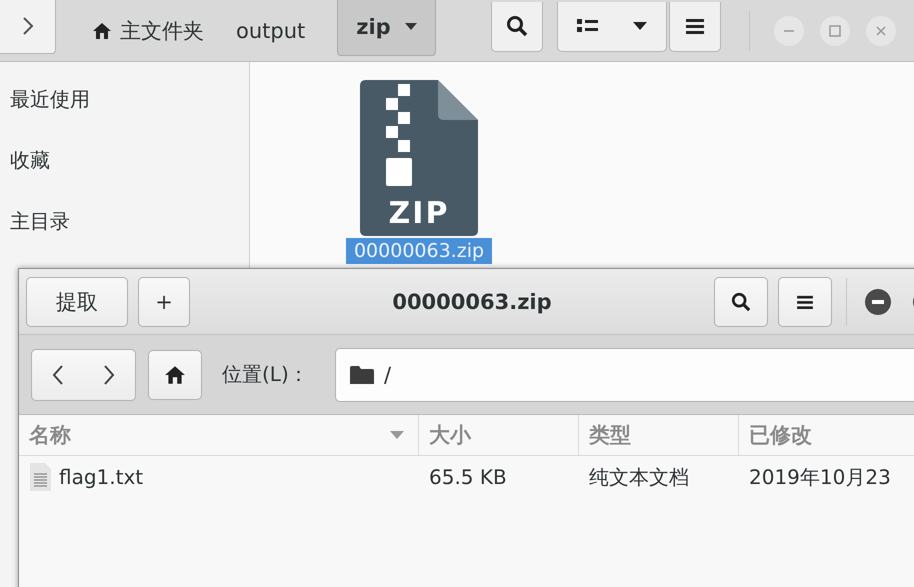 This screenshot has height=587, width=914. What do you see at coordinates (820, 477) in the screenshot?
I see `modified-date: 2019年10月23` at bounding box center [820, 477].